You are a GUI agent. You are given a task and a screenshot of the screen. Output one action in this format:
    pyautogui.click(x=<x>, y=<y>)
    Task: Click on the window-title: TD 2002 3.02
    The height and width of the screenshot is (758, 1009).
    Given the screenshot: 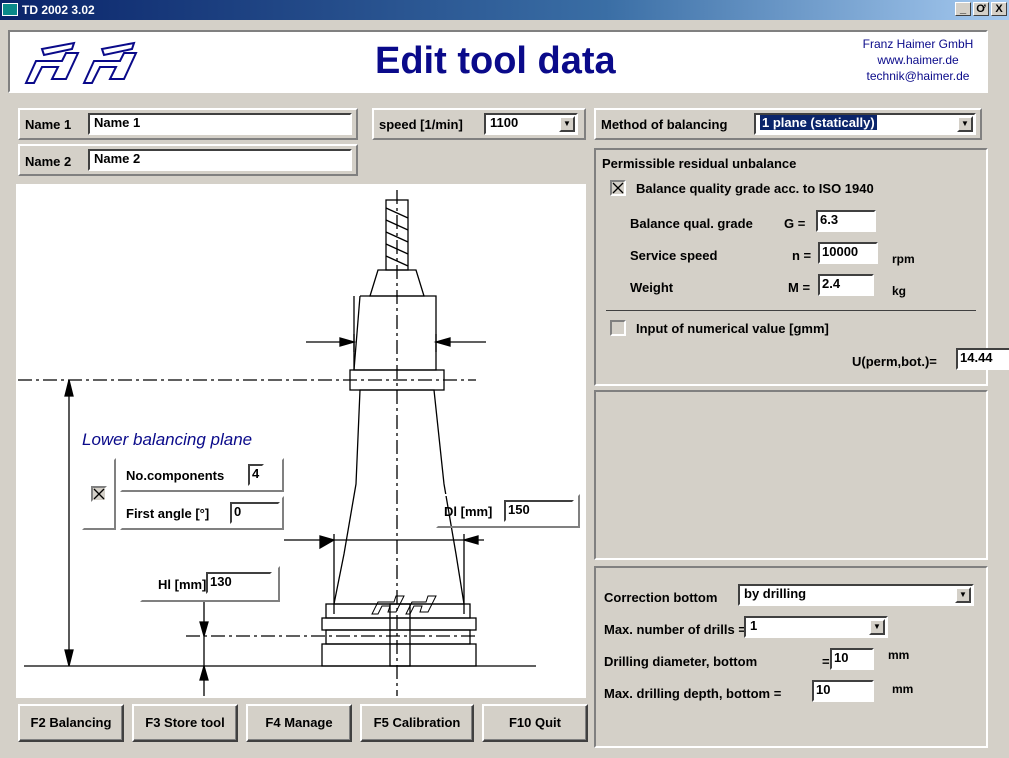 What is the action you would take?
    pyautogui.click(x=58, y=10)
    